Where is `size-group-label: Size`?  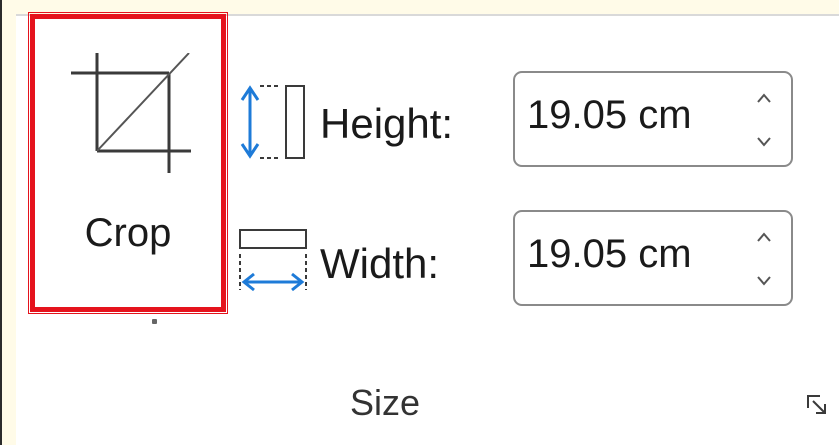
size-group-label: Size is located at coordinates (385, 402).